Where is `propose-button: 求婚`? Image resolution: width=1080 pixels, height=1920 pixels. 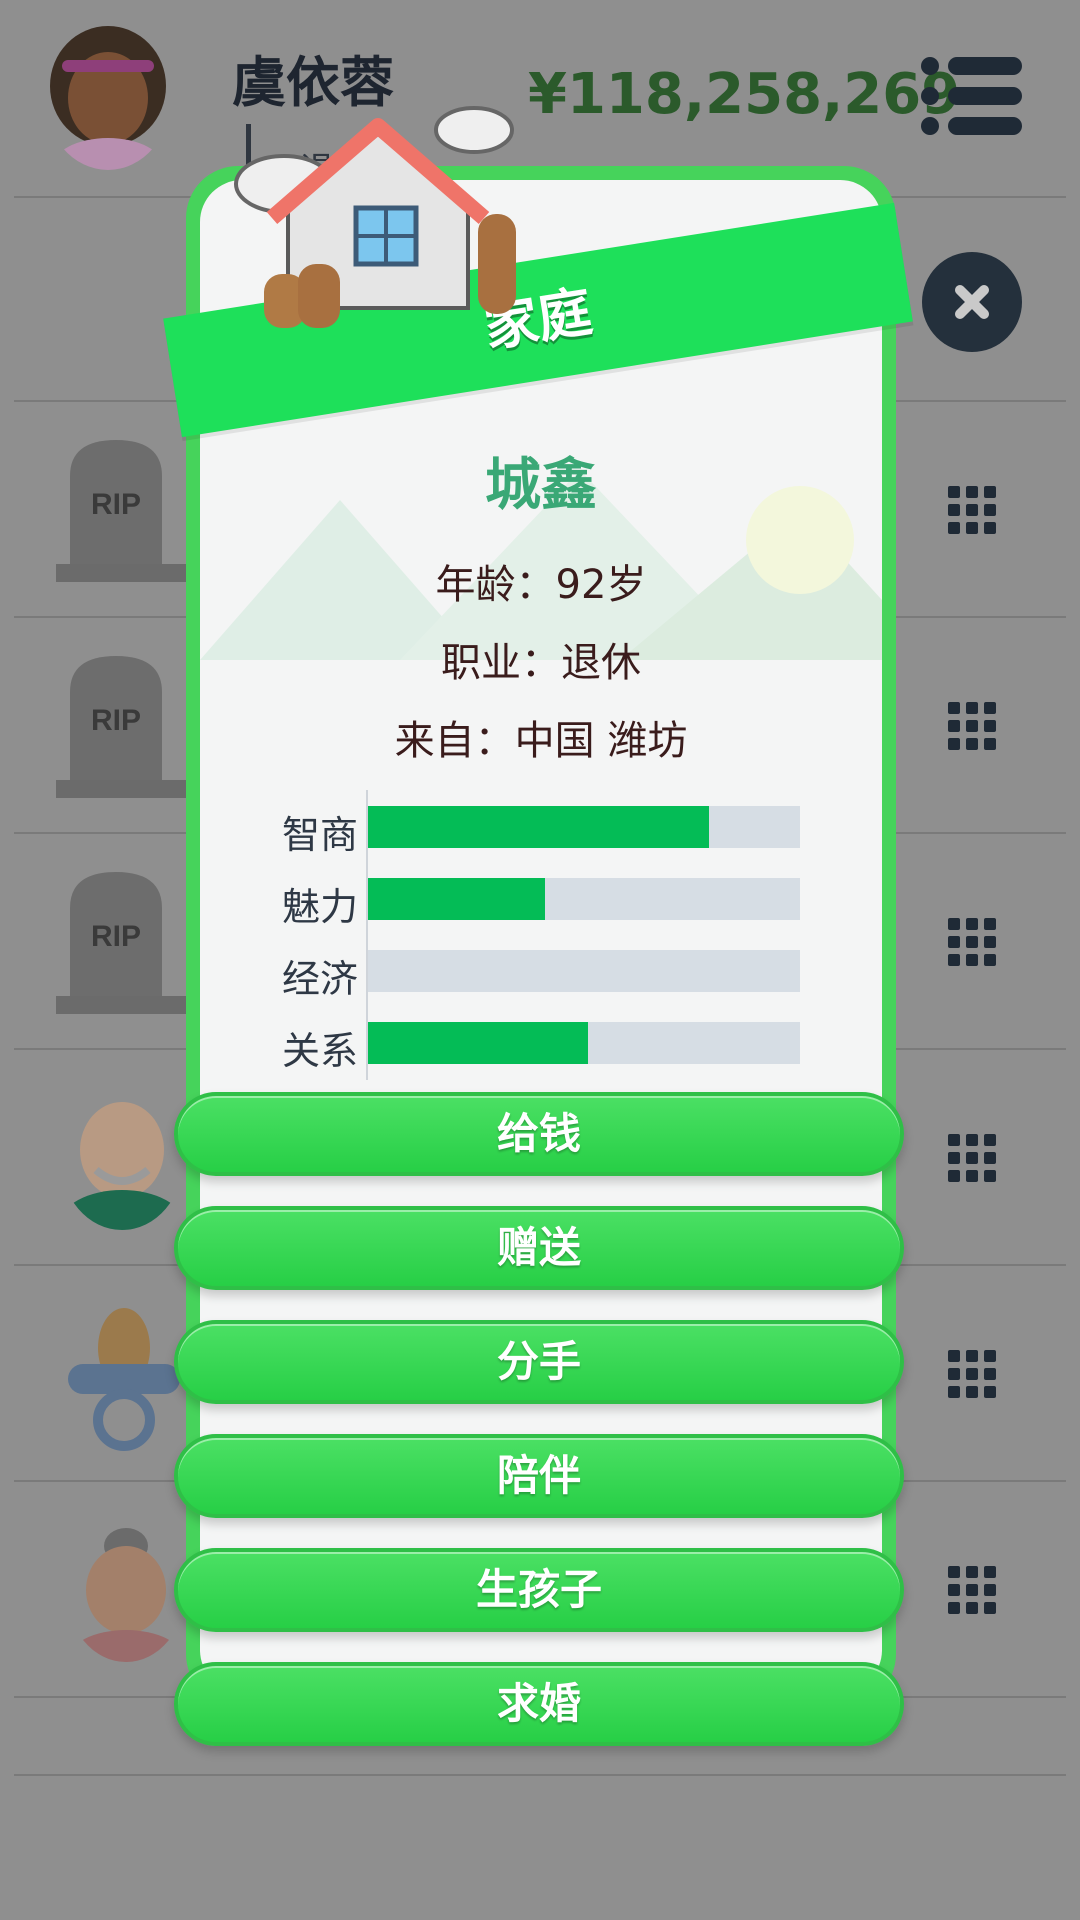 propose-button: 求婚 is located at coordinates (539, 1704).